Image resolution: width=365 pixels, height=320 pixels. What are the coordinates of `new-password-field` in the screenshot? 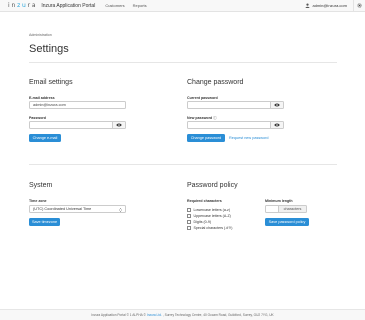 It's located at (229, 125).